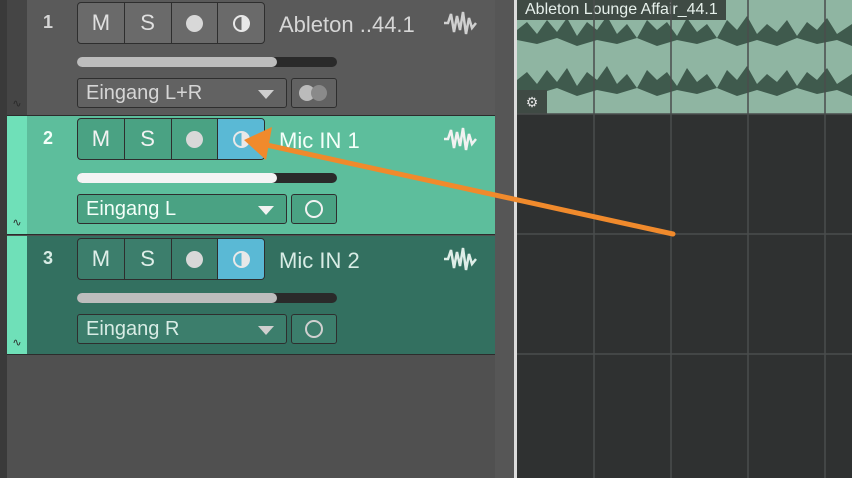  Describe the element at coordinates (347, 25) in the screenshot. I see `track-name: Ableton ..44.1` at that location.